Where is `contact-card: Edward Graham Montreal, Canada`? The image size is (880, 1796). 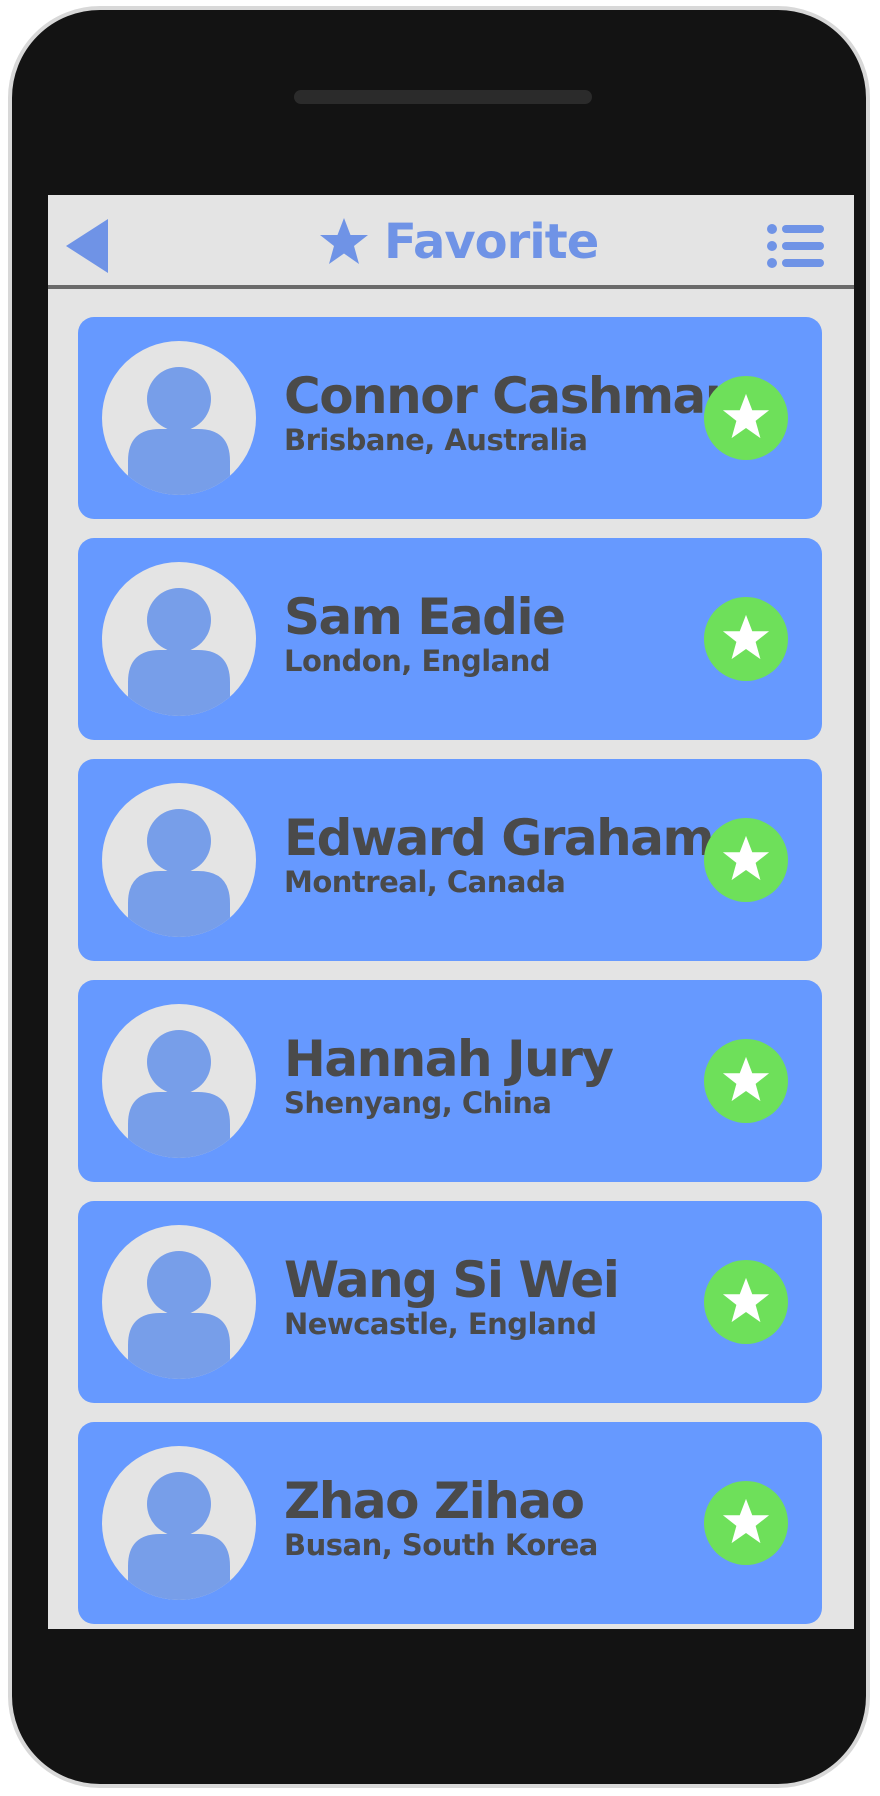
contact-card: Edward Graham Montreal, Canada is located at coordinates (450, 860).